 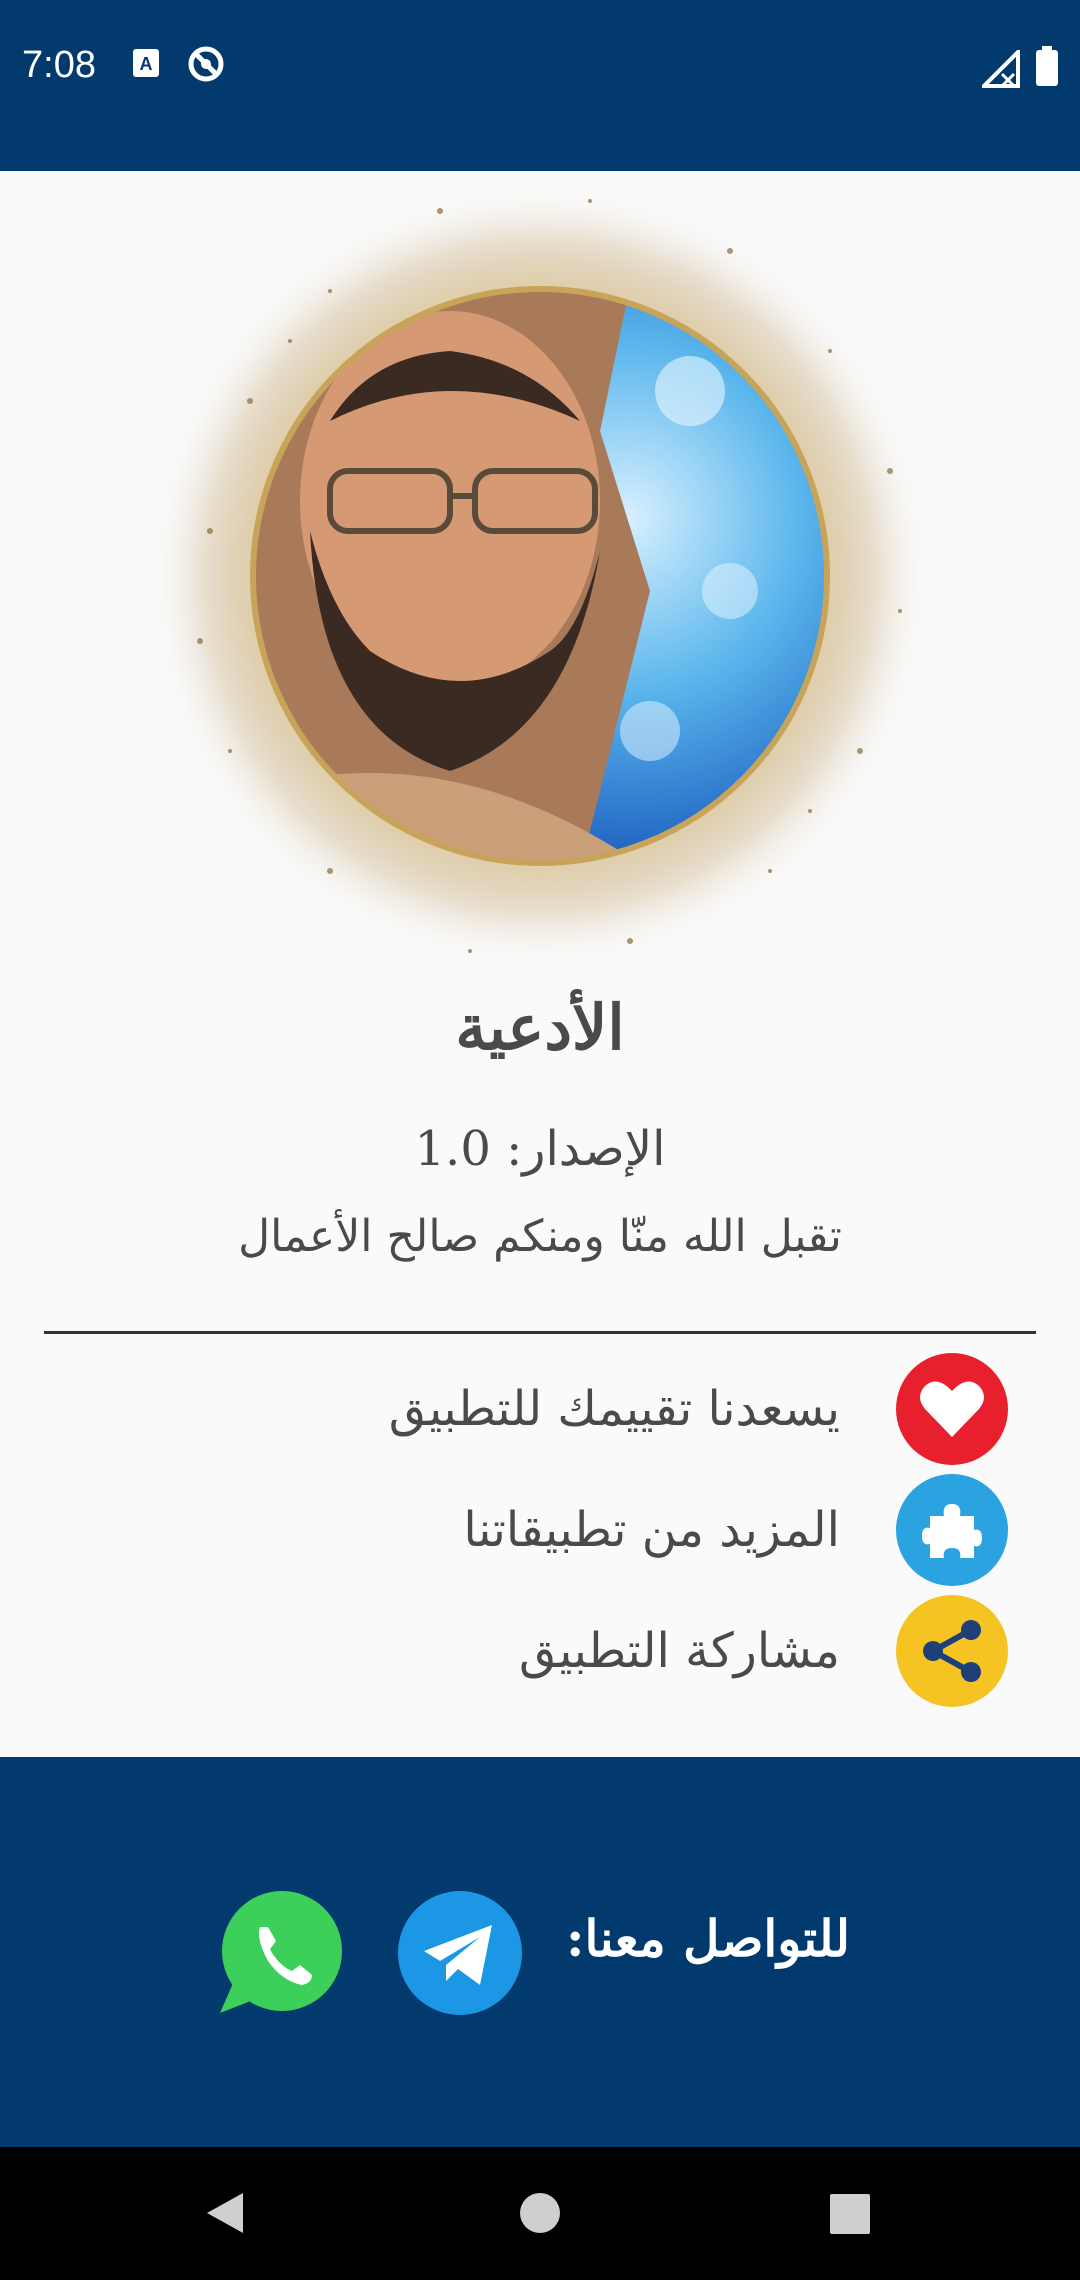 What do you see at coordinates (206, 64) in the screenshot?
I see `no-sync-icon` at bounding box center [206, 64].